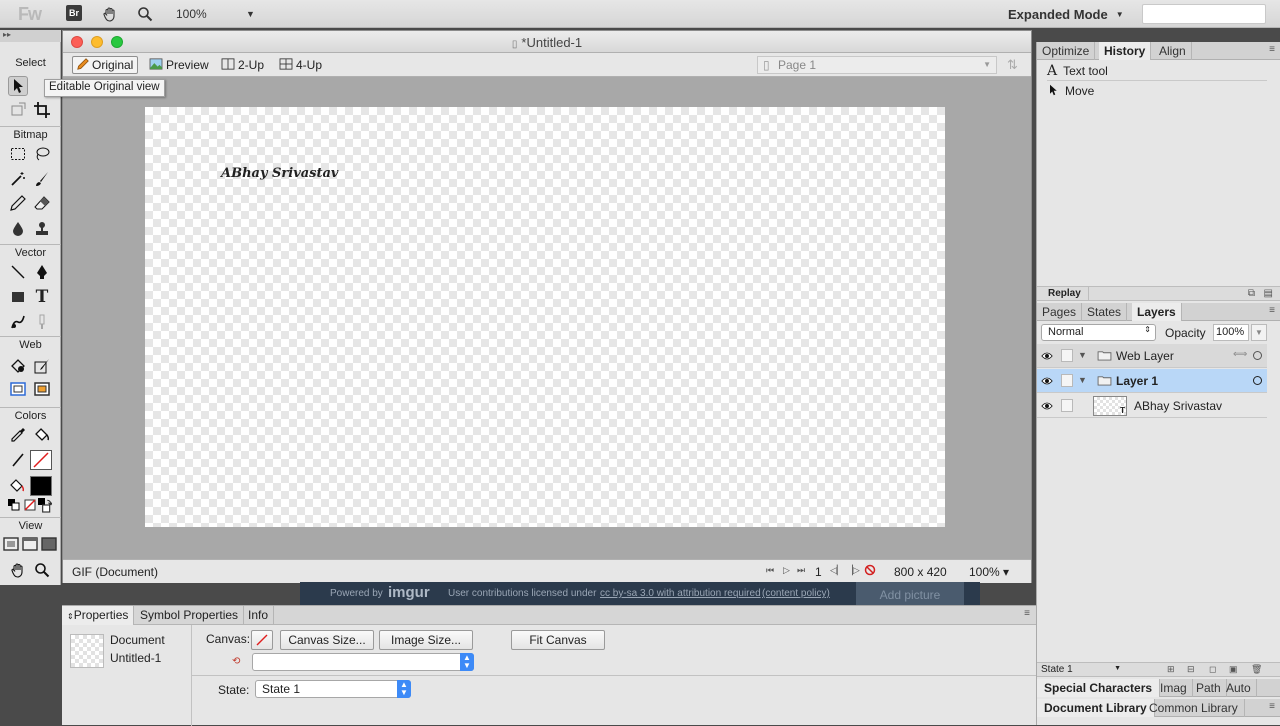  I want to click on zoom-icon, so click(145, 14).